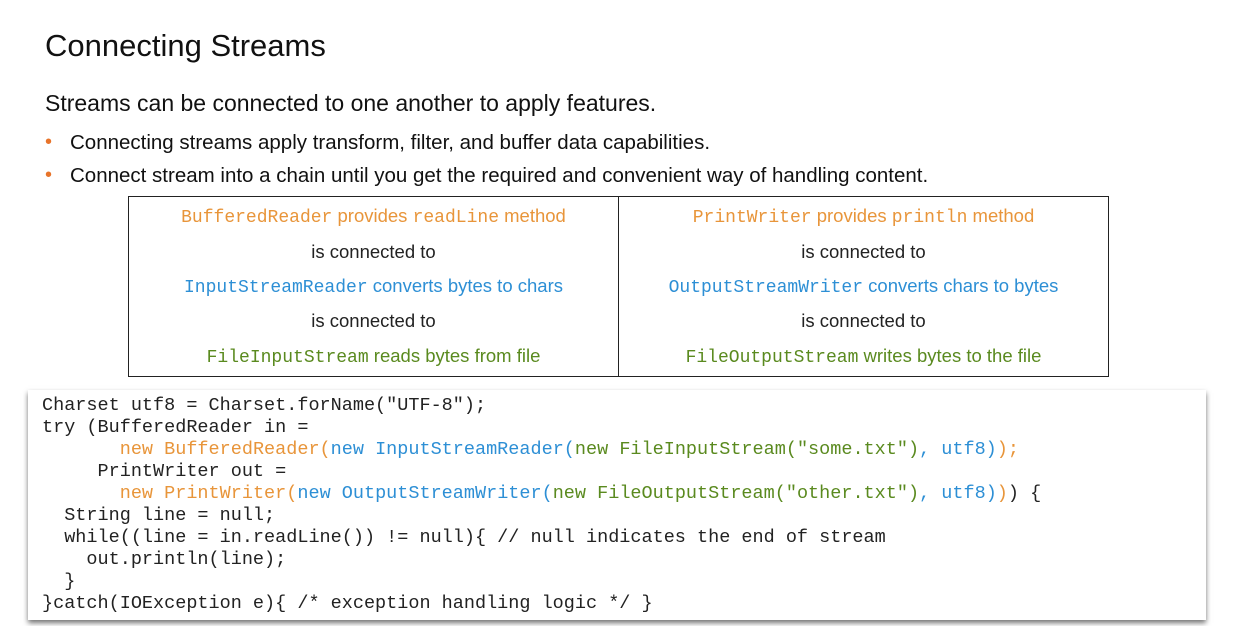 This screenshot has width=1238, height=626. Describe the element at coordinates (1002, 493) in the screenshot. I see `code-token: )` at that location.